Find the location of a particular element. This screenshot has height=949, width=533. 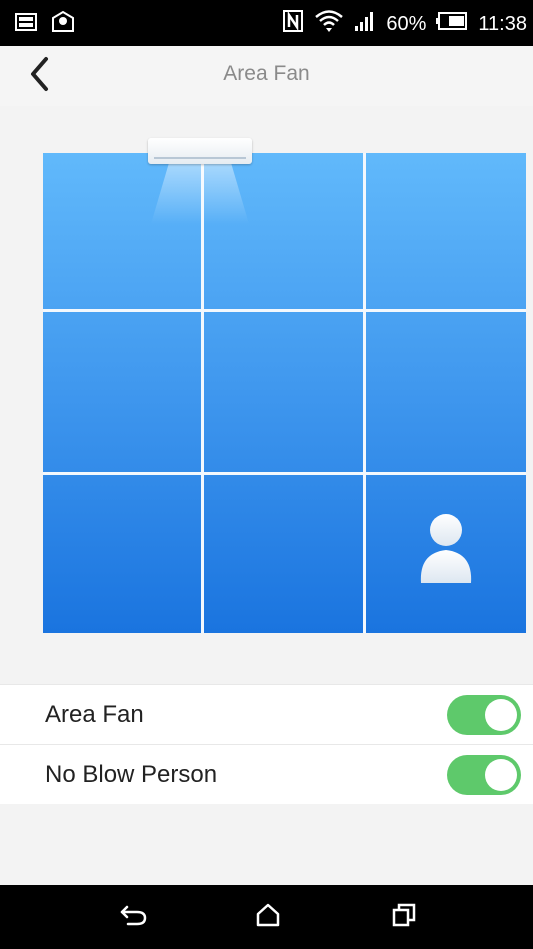

setting-label: No Blow Person is located at coordinates (131, 774).